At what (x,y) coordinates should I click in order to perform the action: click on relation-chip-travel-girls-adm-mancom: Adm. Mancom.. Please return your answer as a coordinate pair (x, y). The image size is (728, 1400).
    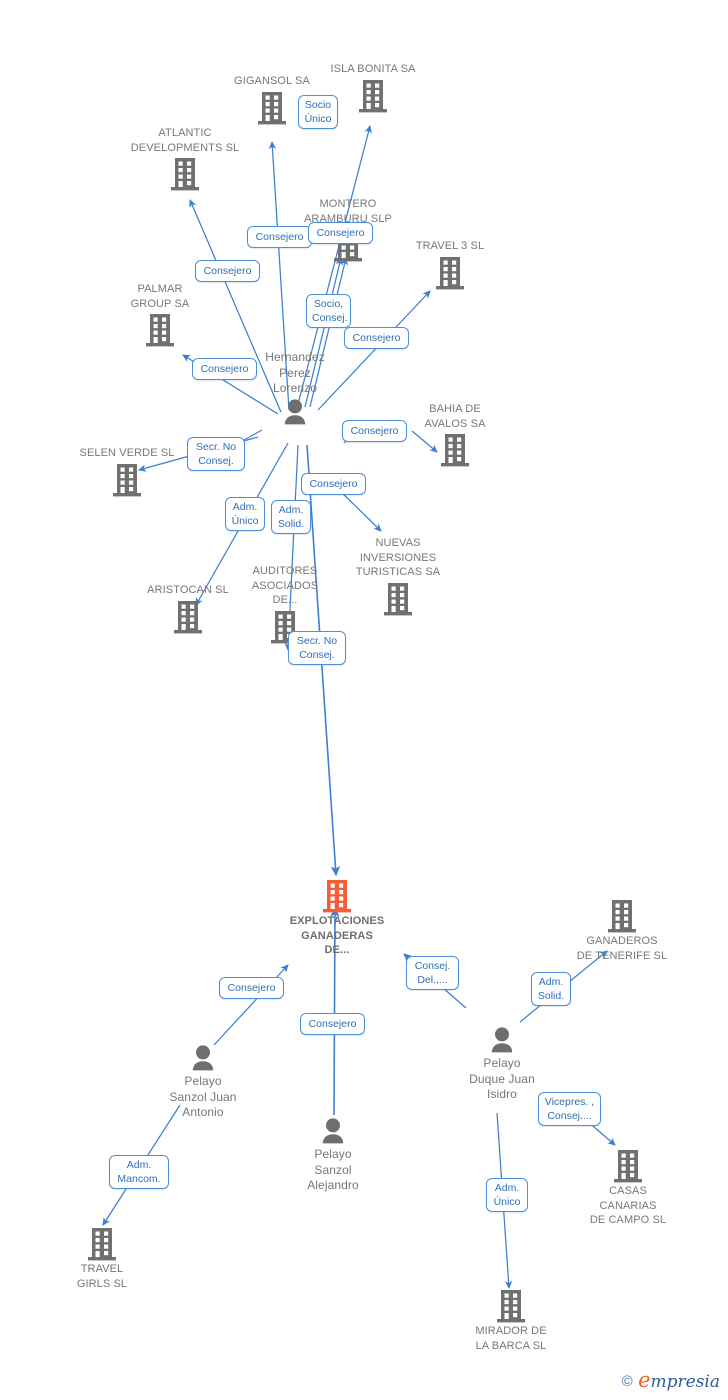
    Looking at the image, I should click on (139, 1172).